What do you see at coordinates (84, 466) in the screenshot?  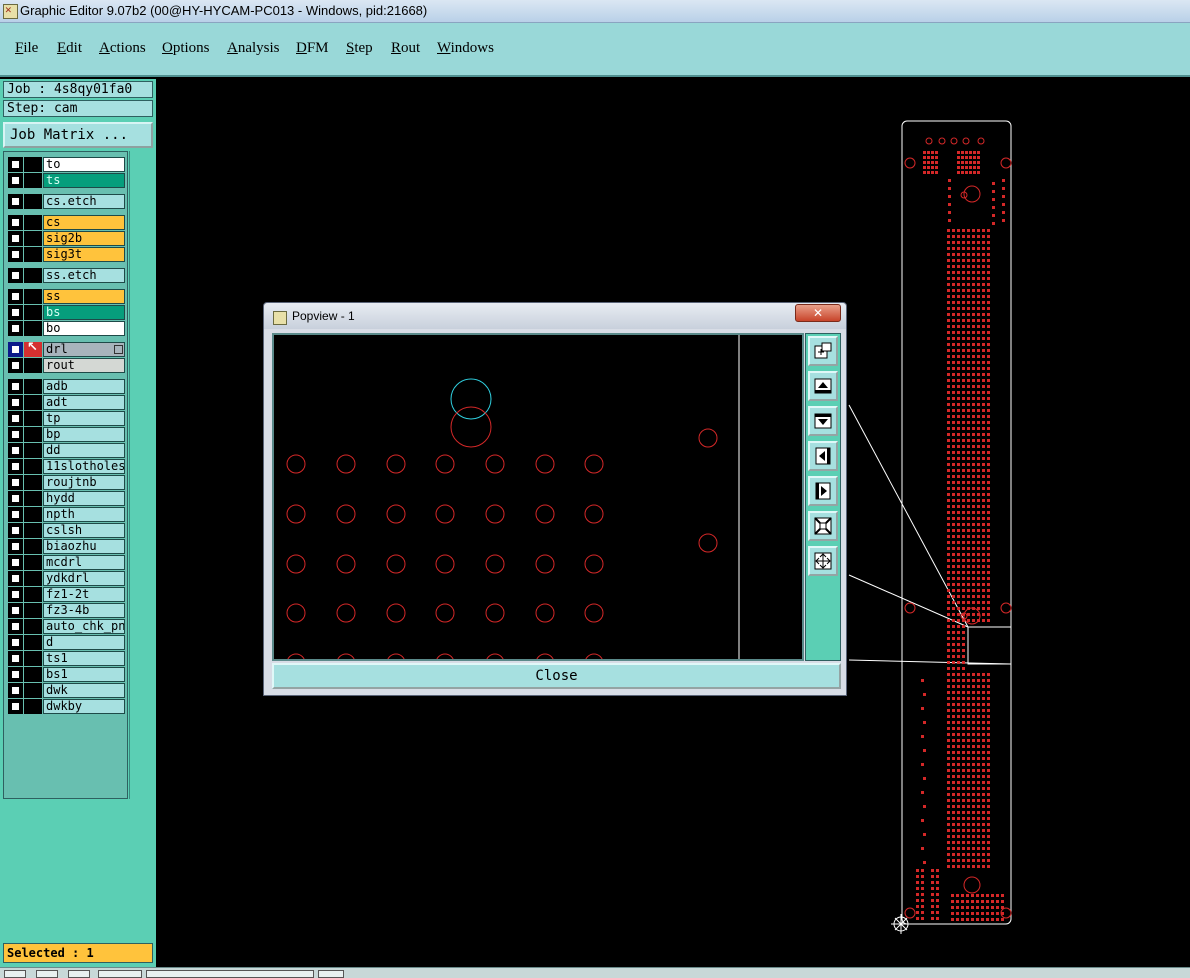 I see `layer-name: 11slotholes` at bounding box center [84, 466].